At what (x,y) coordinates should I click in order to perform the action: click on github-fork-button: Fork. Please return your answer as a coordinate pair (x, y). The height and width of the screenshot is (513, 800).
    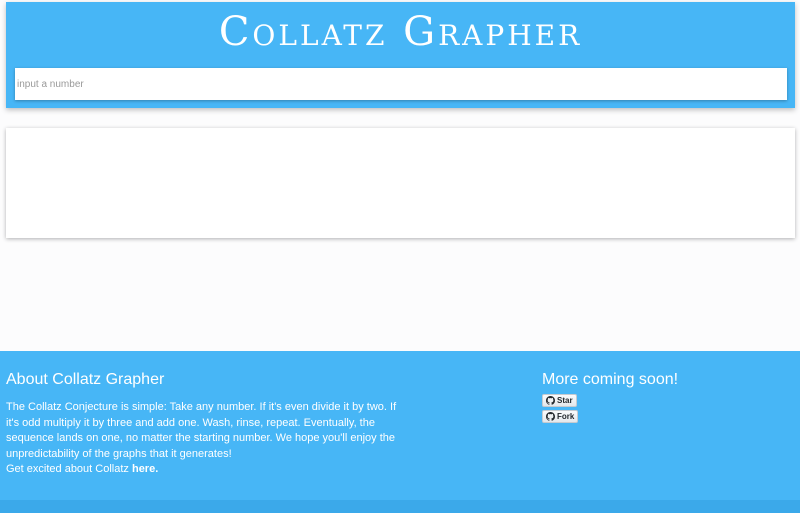
    Looking at the image, I should click on (560, 416).